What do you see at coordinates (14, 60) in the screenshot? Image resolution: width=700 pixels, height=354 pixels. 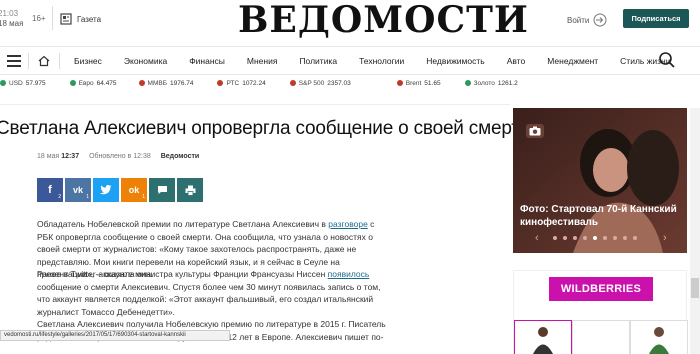 I see `menu-icon` at bounding box center [14, 60].